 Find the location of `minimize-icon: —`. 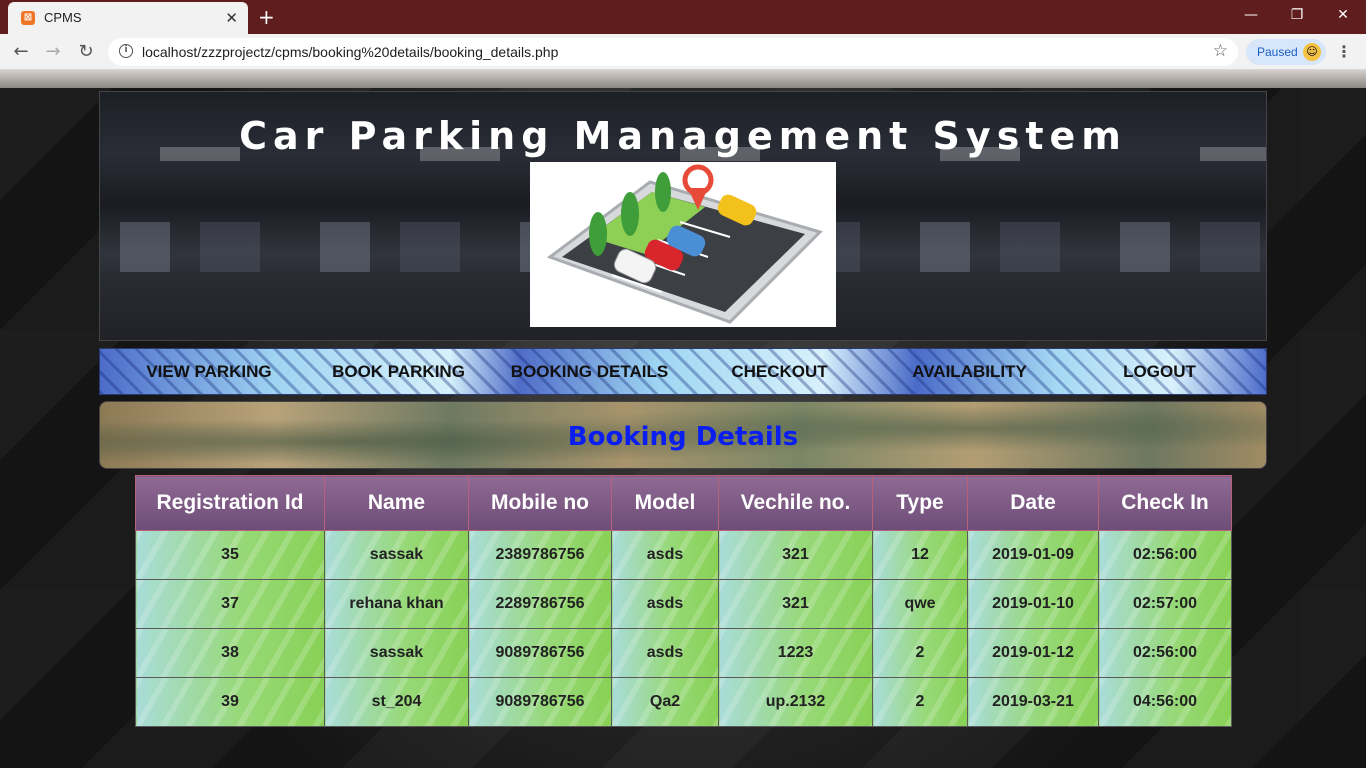

minimize-icon: — is located at coordinates (1251, 15).